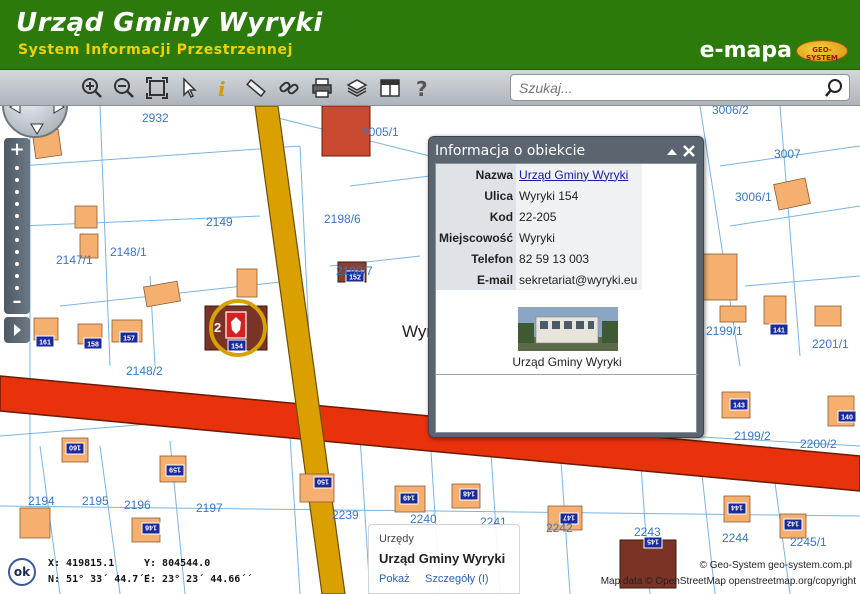 This screenshot has height=594, width=860. Describe the element at coordinates (830, 344) in the screenshot. I see `parcel-label: 2201/1` at that location.